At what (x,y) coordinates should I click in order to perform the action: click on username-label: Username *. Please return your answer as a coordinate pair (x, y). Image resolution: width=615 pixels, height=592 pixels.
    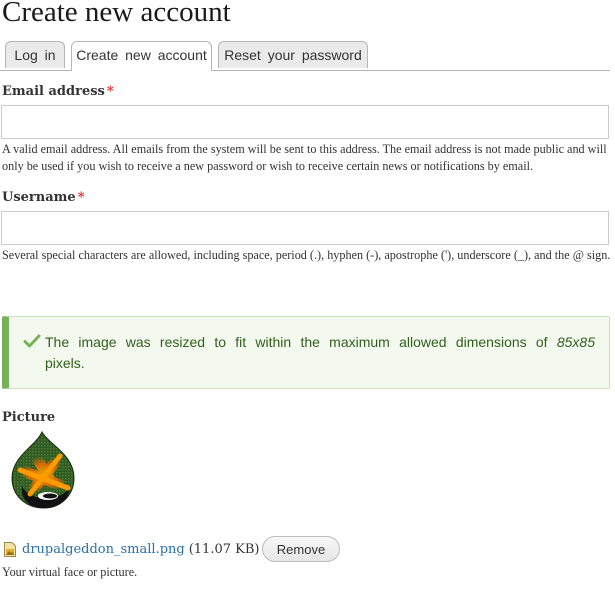
    Looking at the image, I should click on (43, 197).